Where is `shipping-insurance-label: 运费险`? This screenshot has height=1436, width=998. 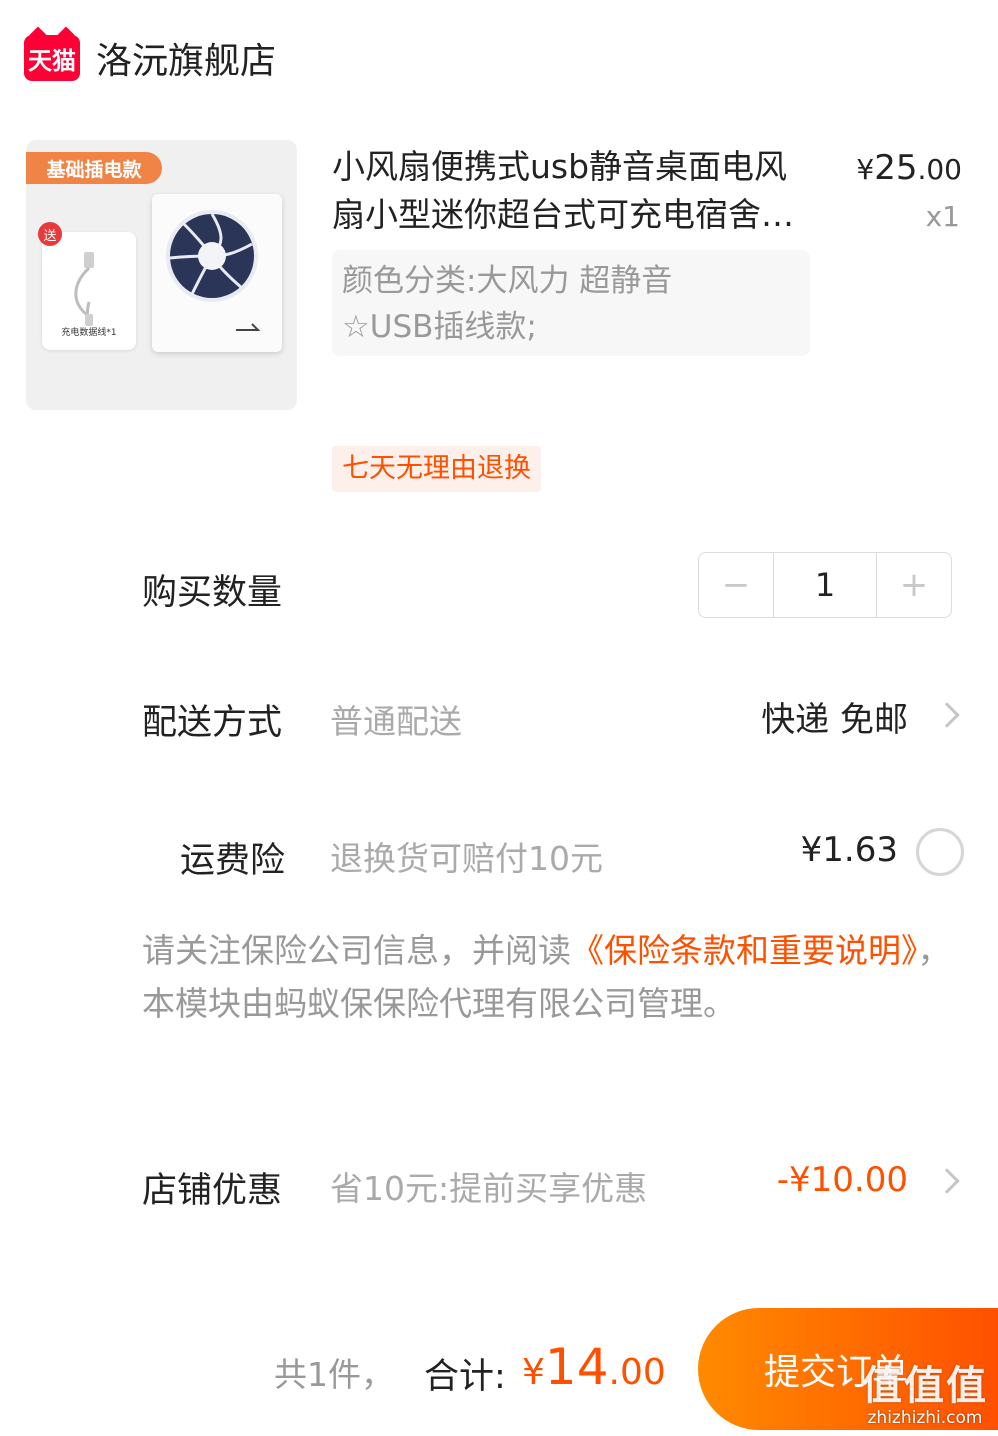 shipping-insurance-label: 运费险 is located at coordinates (233, 861).